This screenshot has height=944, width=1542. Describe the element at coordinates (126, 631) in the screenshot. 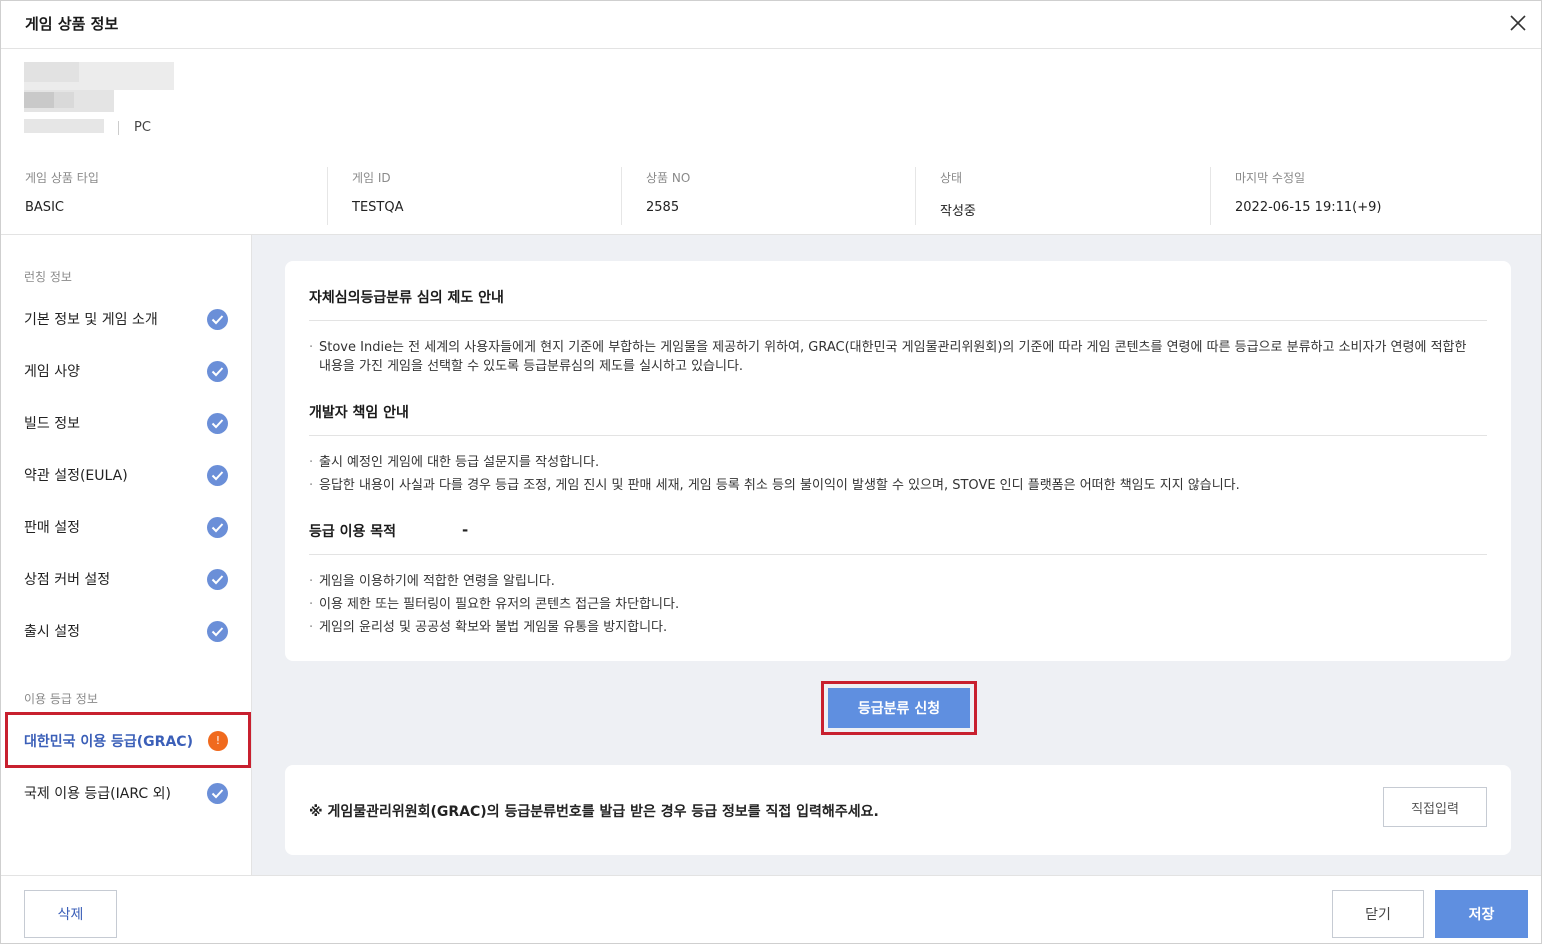

I see `sidebar-item-release: 출시 설정` at that location.